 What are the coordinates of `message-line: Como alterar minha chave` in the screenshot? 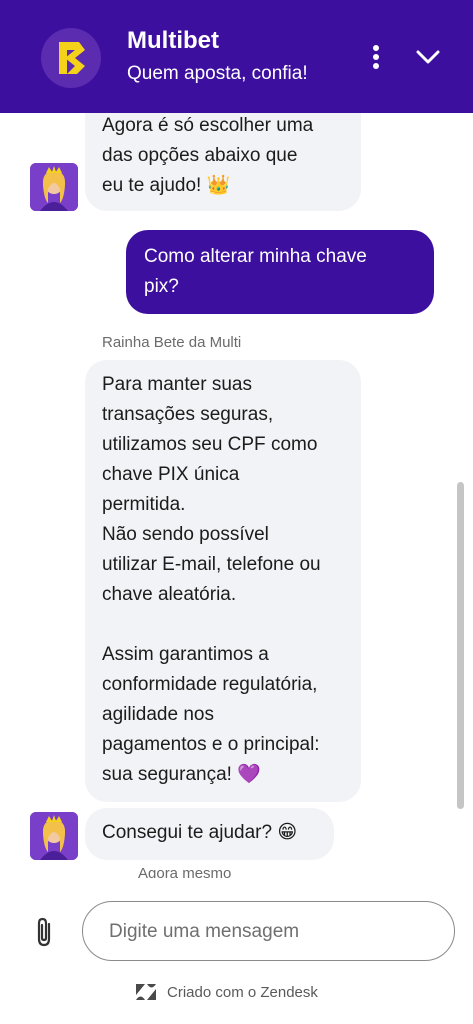 It's located at (255, 256).